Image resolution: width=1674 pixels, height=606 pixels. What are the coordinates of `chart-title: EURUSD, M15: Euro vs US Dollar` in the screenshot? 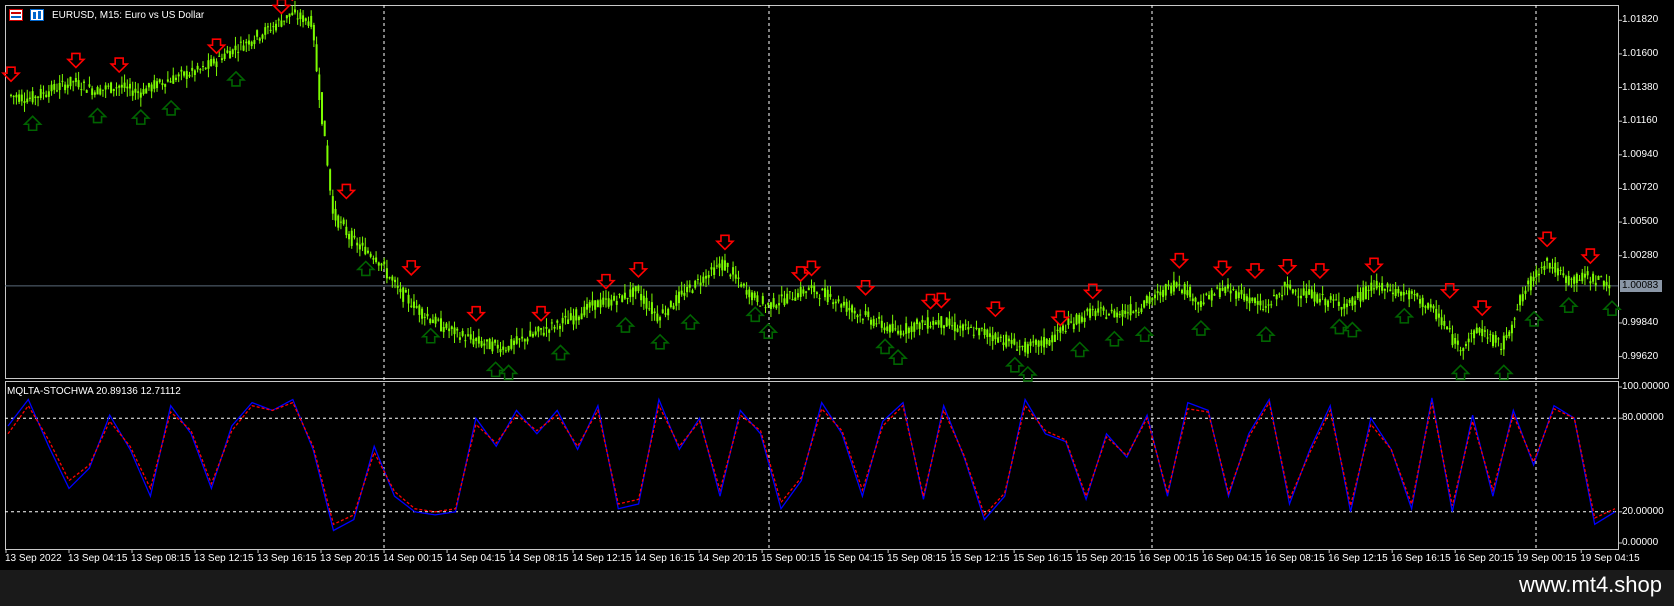 It's located at (128, 15).